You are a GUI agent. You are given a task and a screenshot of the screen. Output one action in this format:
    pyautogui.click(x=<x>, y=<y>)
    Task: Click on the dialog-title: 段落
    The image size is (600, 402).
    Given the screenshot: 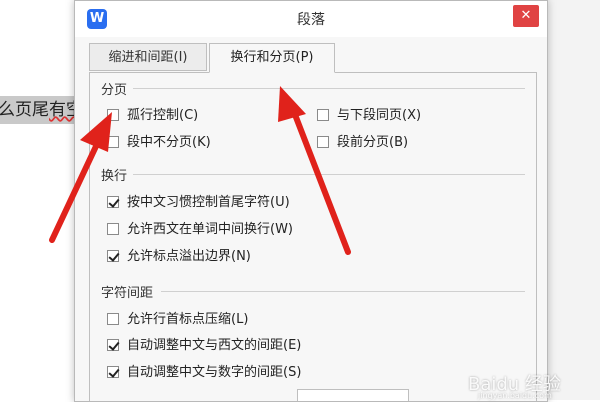 What is the action you would take?
    pyautogui.click(x=311, y=20)
    